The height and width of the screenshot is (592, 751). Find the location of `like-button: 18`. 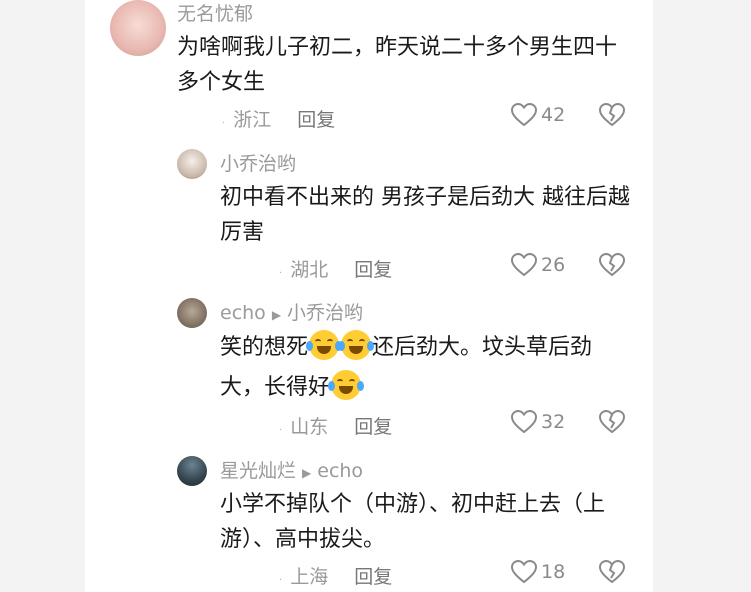

like-button: 18 is located at coordinates (538, 572).